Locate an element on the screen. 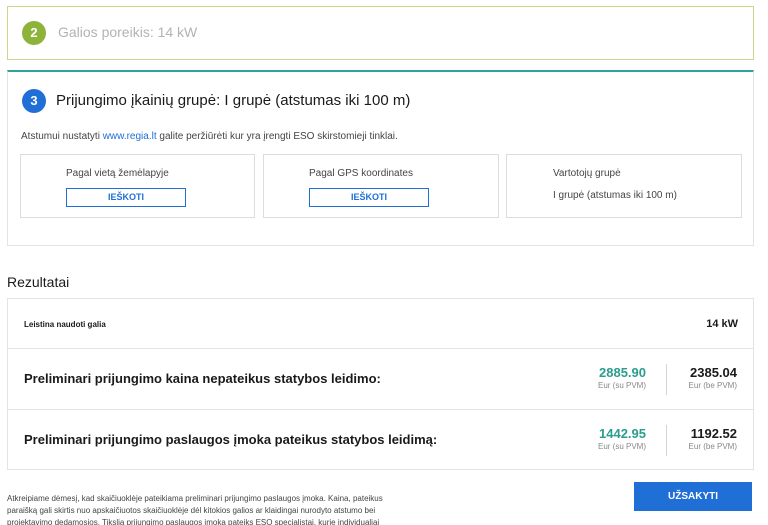 This screenshot has height=525, width=768. consumer-group-value: I grupė (atstumas iki 100 m) is located at coordinates (615, 195).